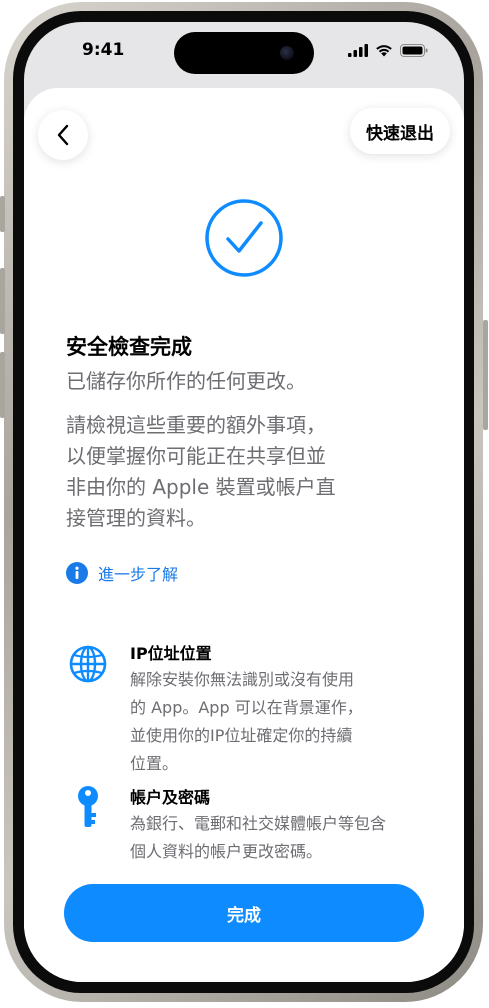 This screenshot has width=489, height=1008. I want to click on wifi-icon, so click(384, 51).